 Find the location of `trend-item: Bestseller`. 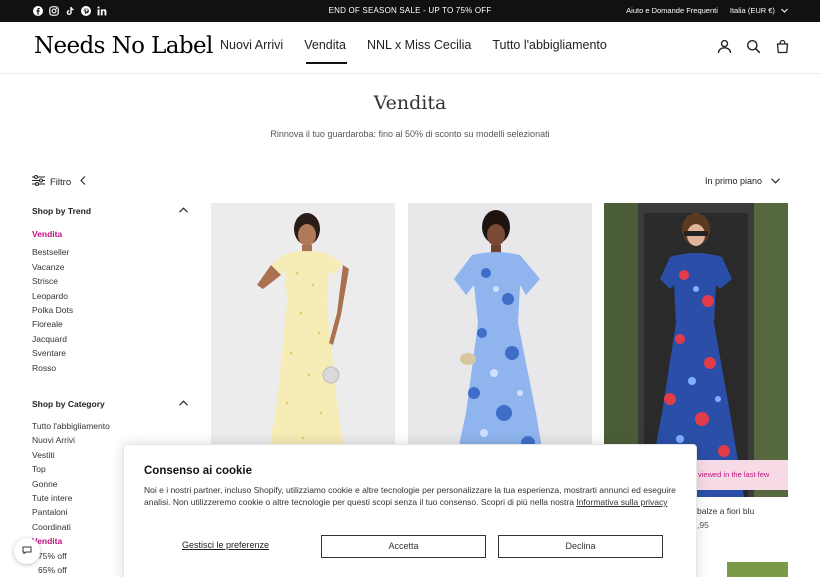

trend-item: Bestseller is located at coordinates (52, 252).